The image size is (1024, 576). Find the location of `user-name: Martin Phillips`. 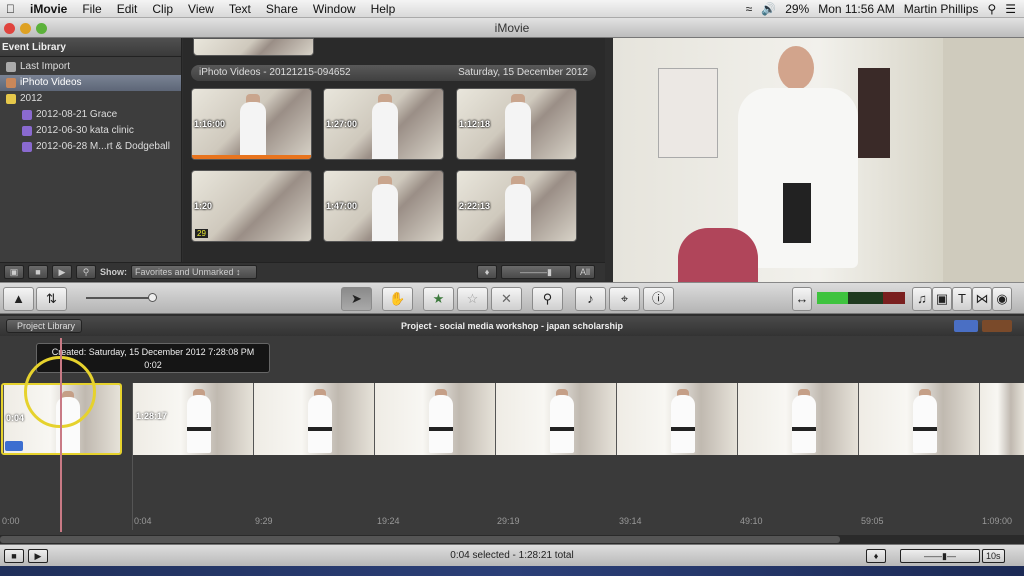

user-name: Martin Phillips is located at coordinates (941, 9).